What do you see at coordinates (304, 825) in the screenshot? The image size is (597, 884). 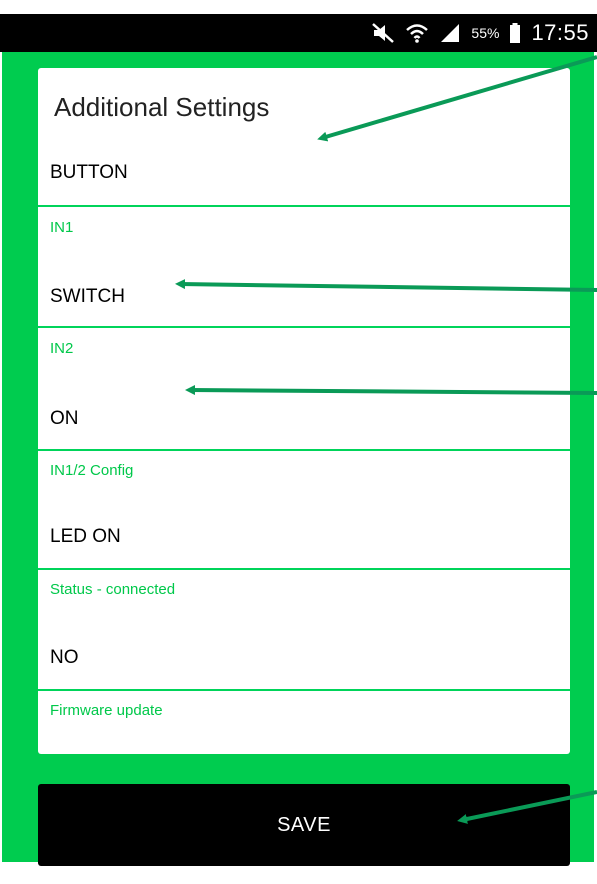 I see `save-button: SAVE` at bounding box center [304, 825].